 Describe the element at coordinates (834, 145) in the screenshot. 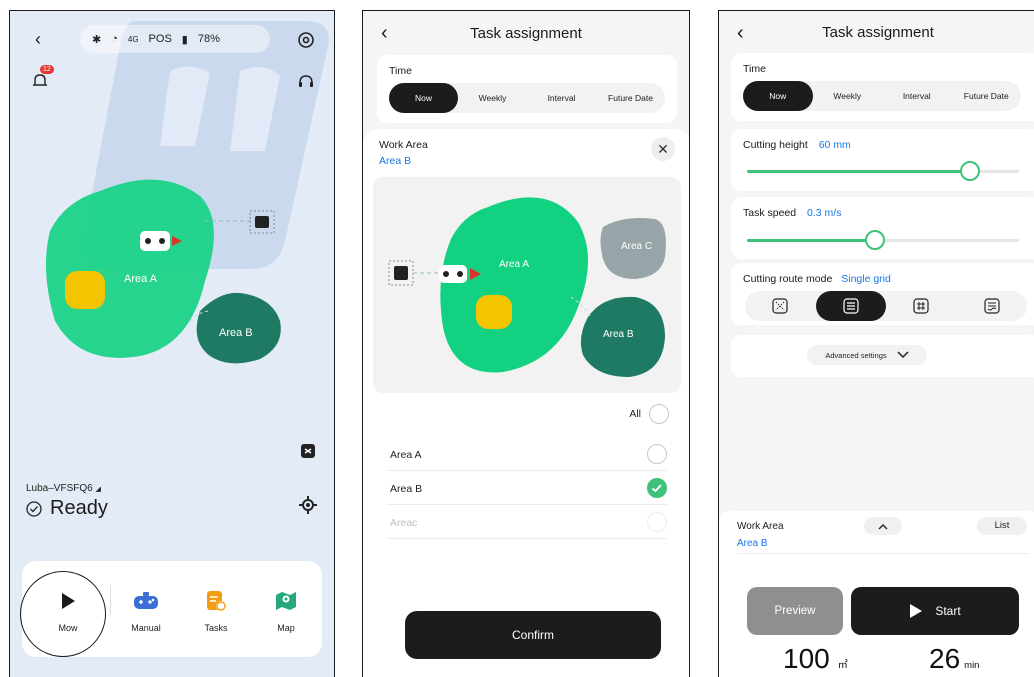

I see `cutting-height-value: 60 mm` at that location.